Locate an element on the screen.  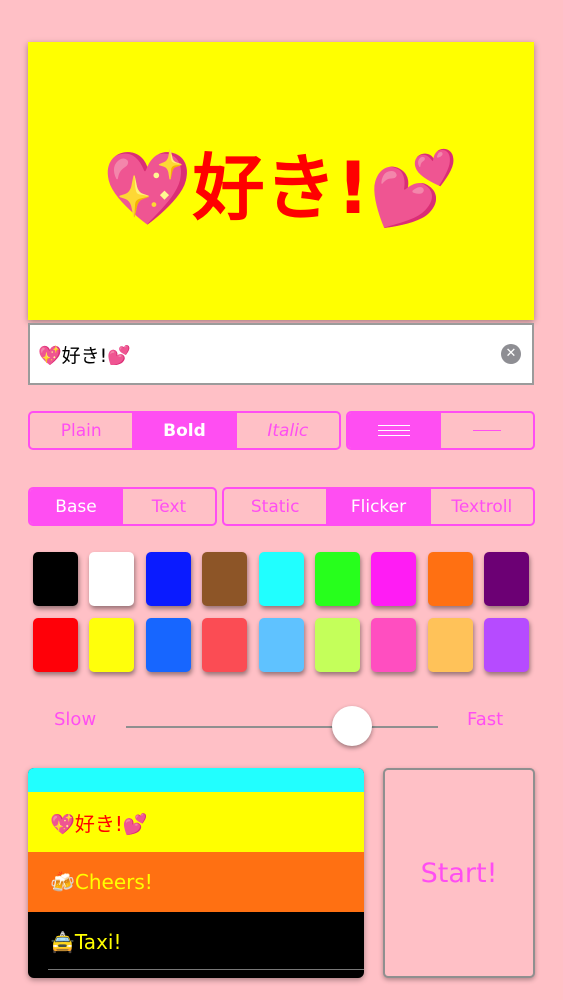
line-icon is located at coordinates (487, 430).